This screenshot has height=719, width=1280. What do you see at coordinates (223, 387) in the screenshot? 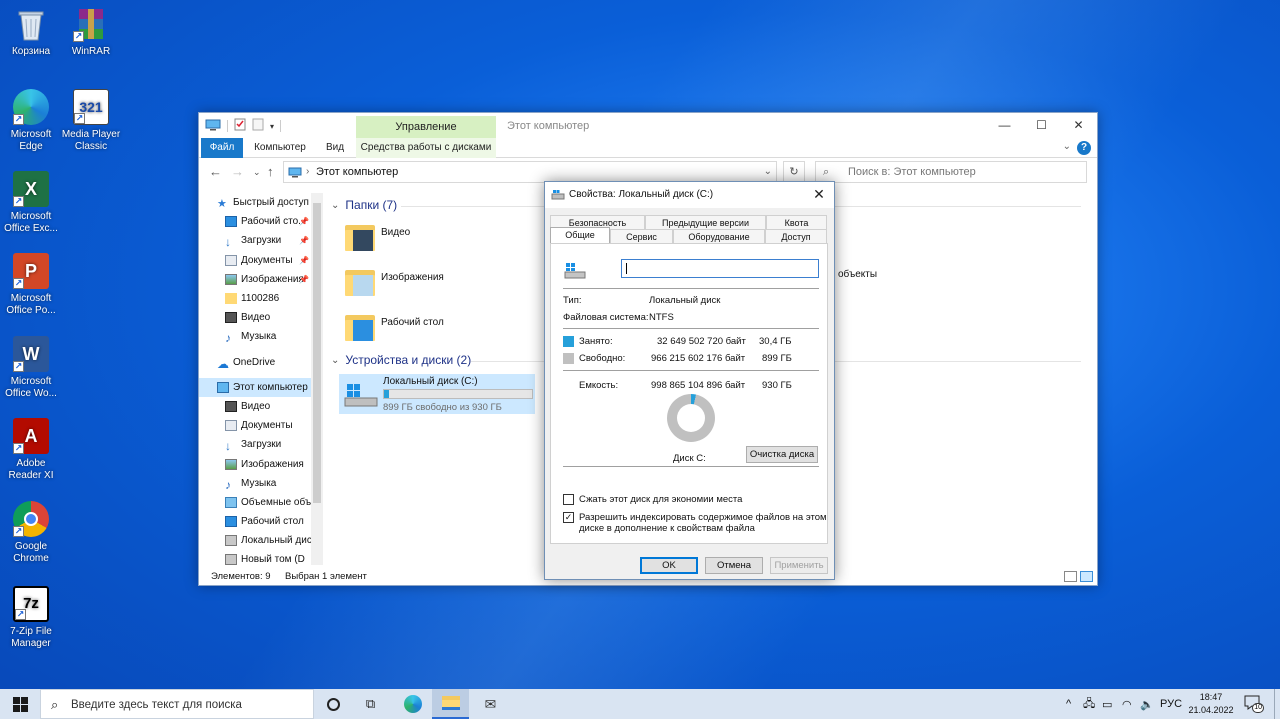
I see `computer-icon` at bounding box center [223, 387].